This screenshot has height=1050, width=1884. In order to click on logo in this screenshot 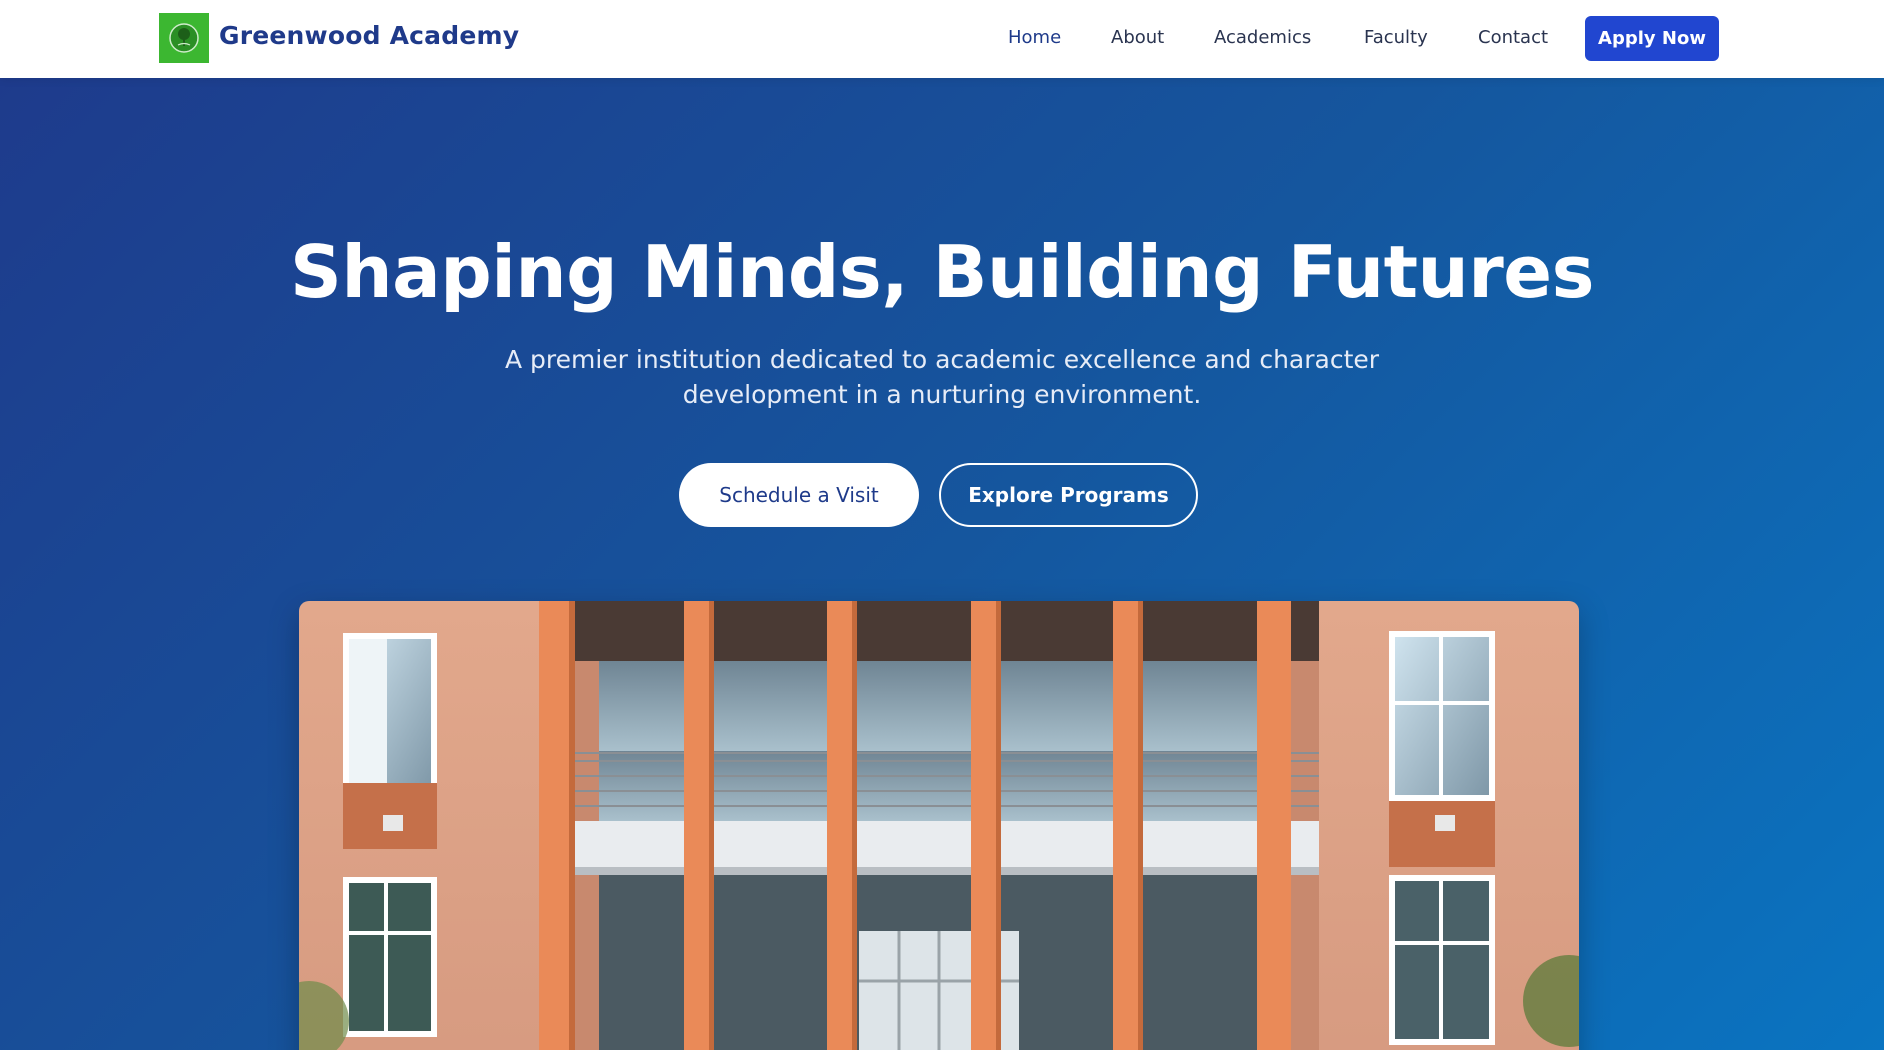, I will do `click(184, 38)`.